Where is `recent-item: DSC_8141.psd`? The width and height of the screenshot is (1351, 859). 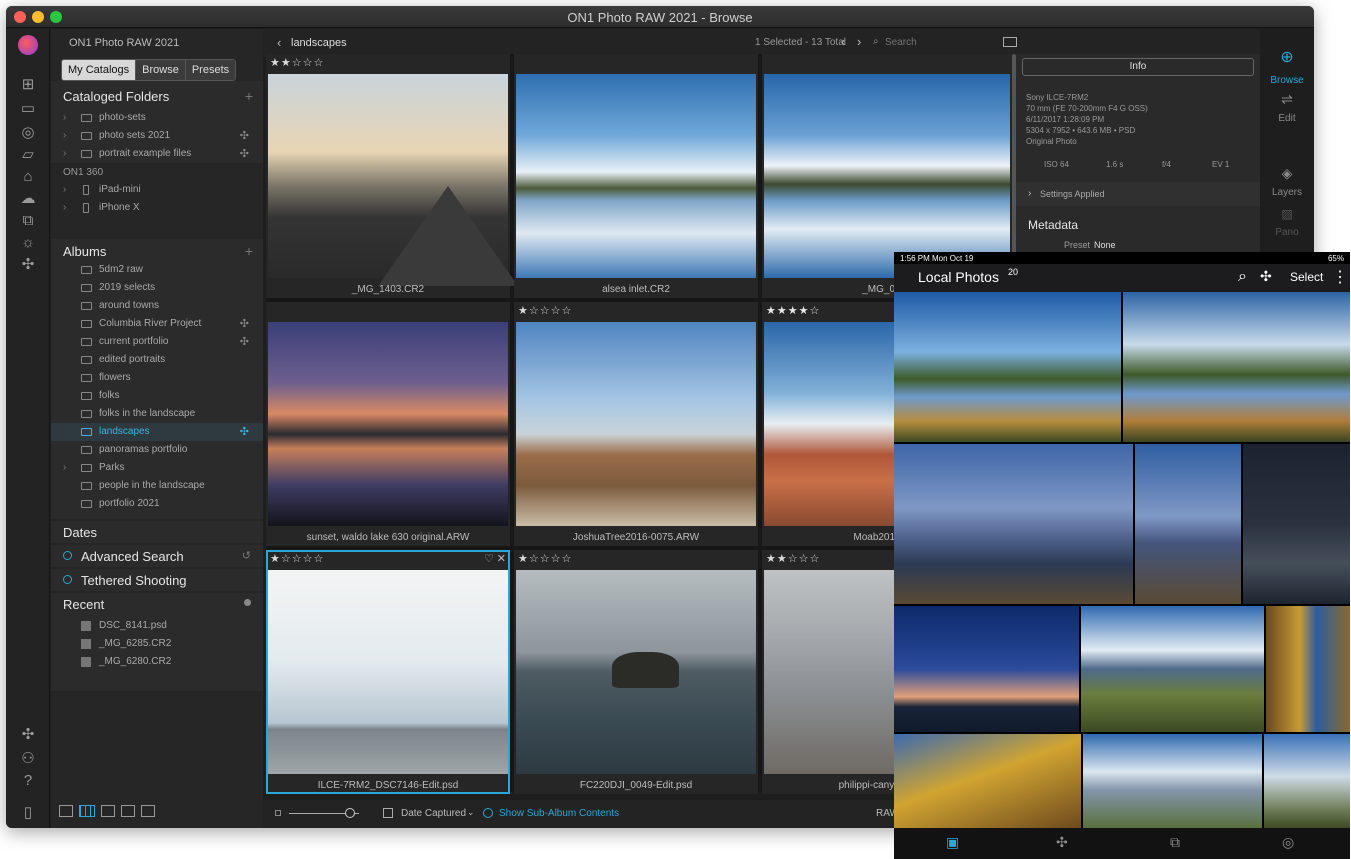 recent-item: DSC_8141.psd is located at coordinates (157, 626).